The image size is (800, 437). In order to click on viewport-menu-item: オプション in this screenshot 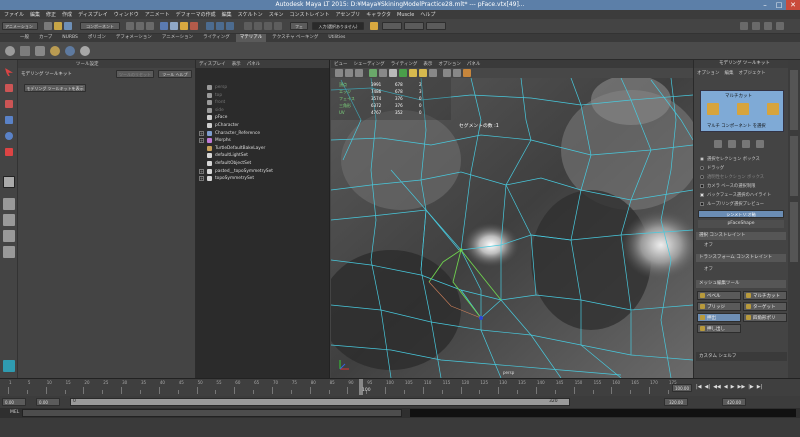, I will do `click(449, 64)`.